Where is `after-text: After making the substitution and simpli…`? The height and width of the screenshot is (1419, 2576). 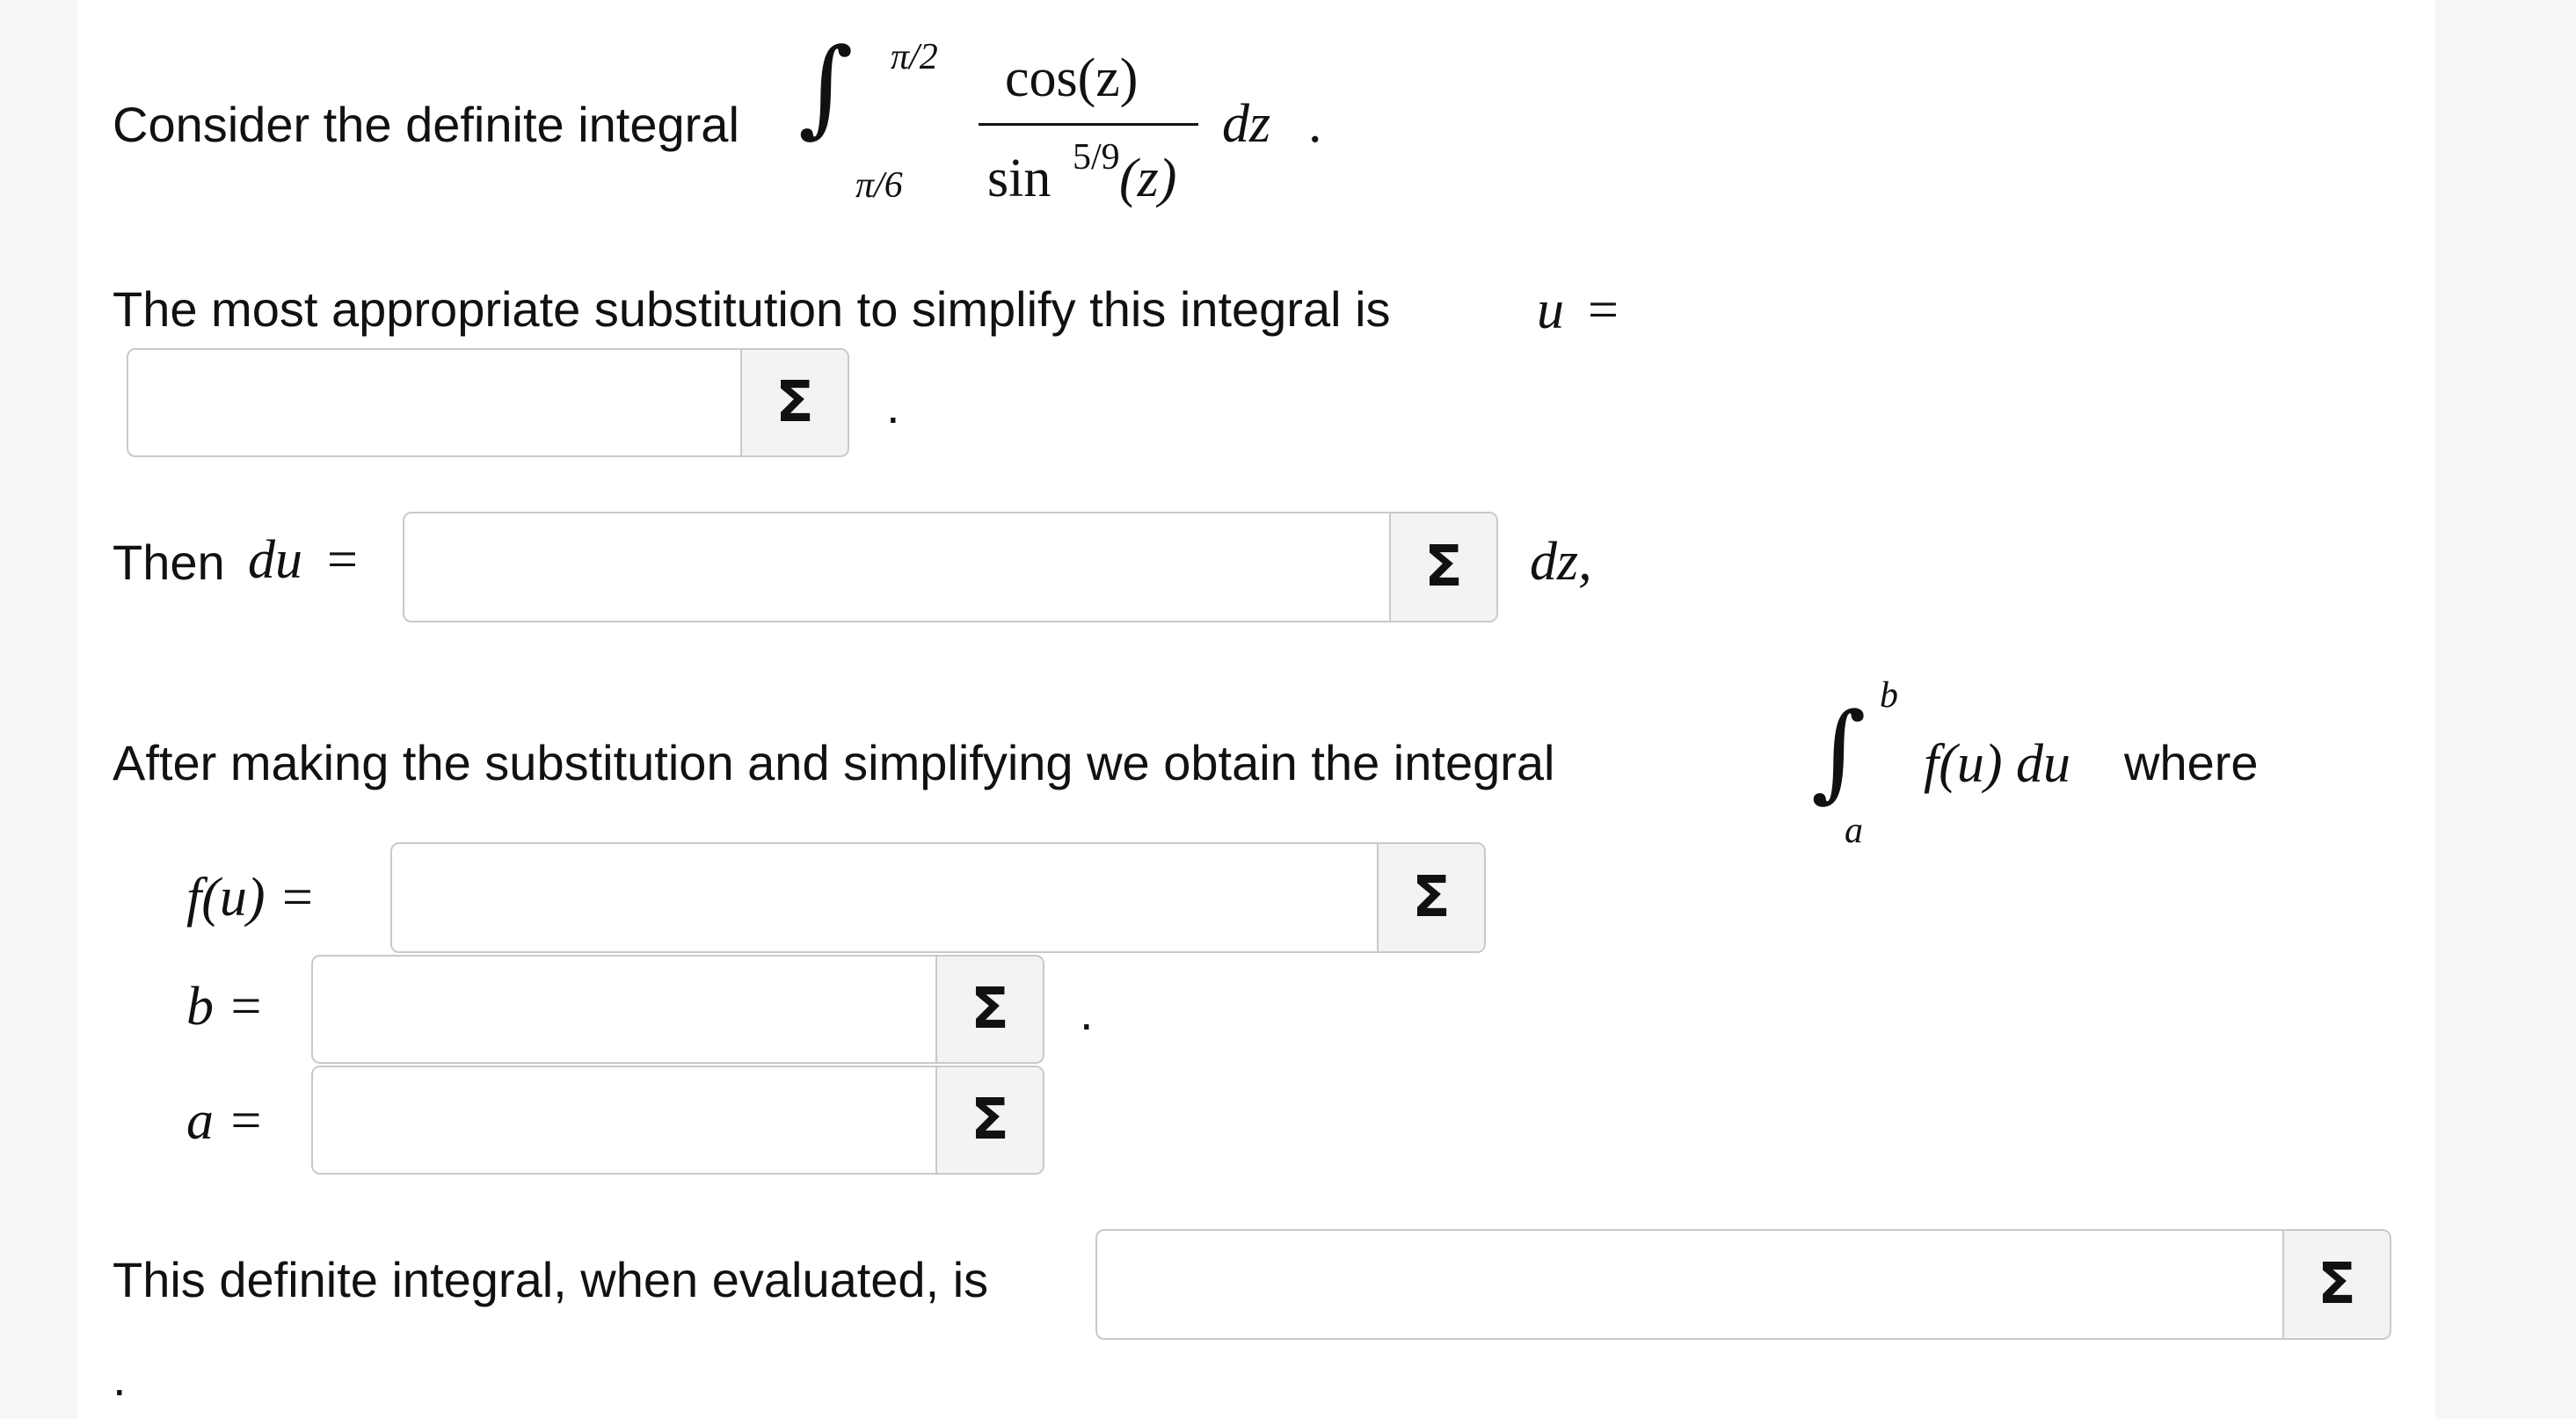 after-text: After making the substitution and simpli… is located at coordinates (834, 762).